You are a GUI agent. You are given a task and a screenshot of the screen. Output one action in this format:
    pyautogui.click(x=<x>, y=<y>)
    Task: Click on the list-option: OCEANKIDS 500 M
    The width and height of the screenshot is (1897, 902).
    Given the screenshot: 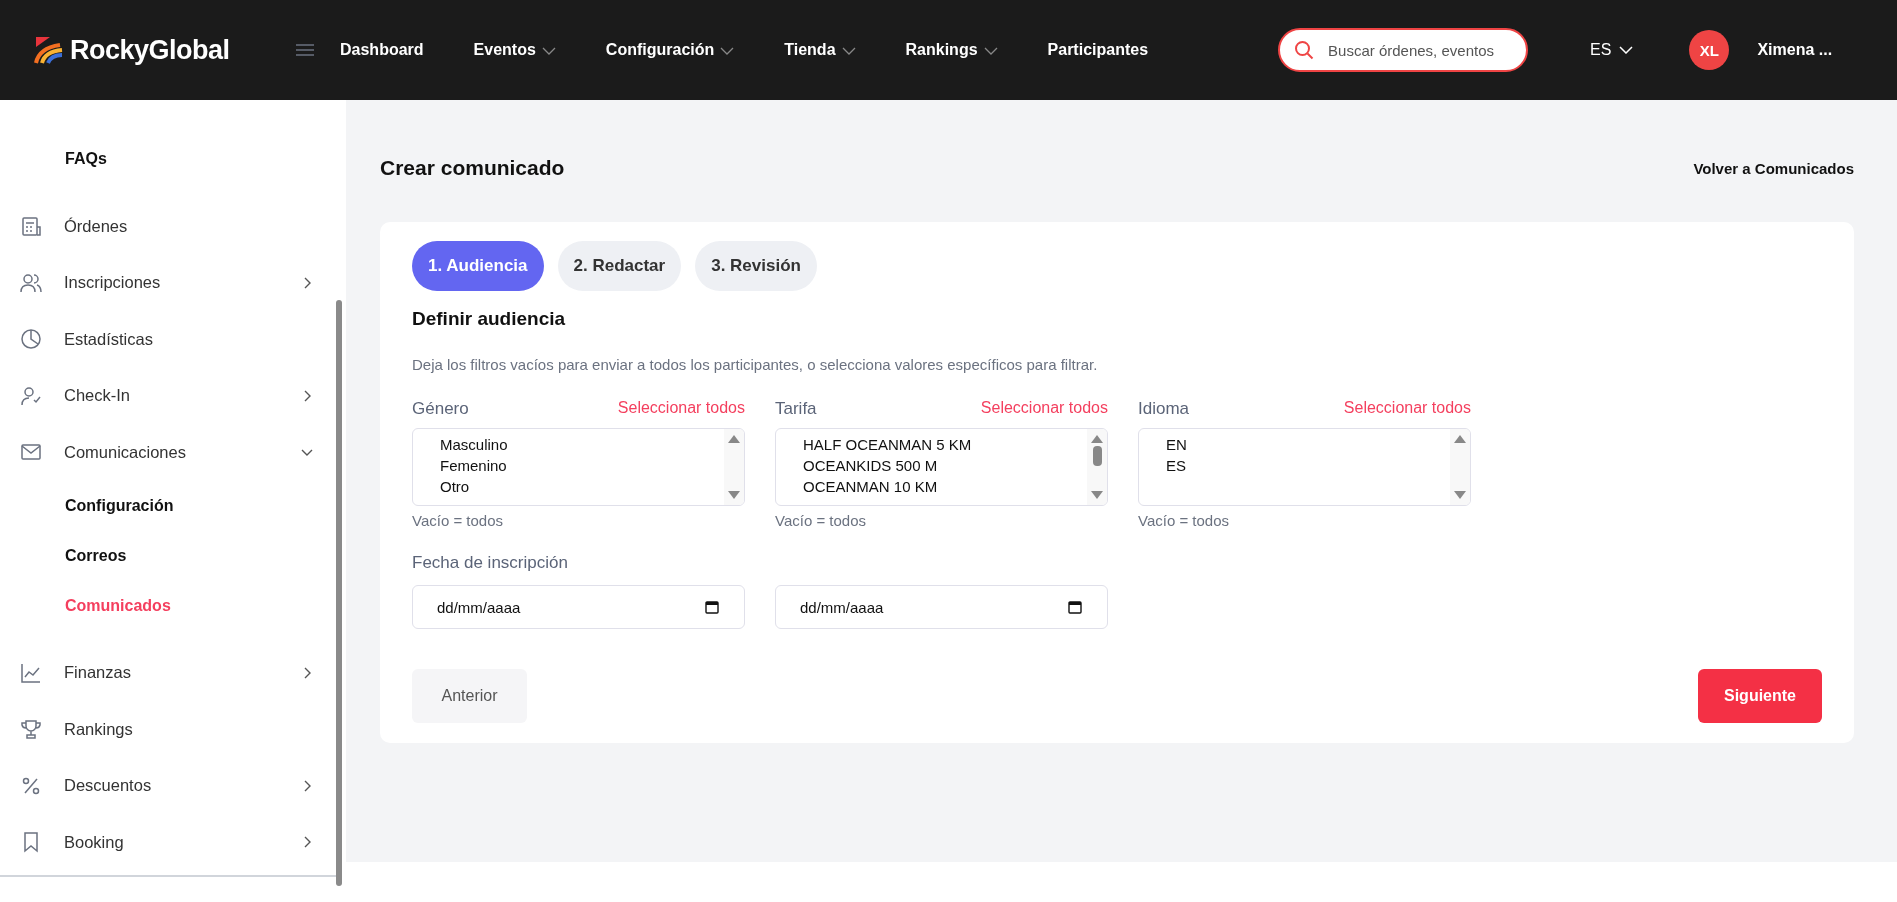 What is the action you would take?
    pyautogui.click(x=945, y=465)
    